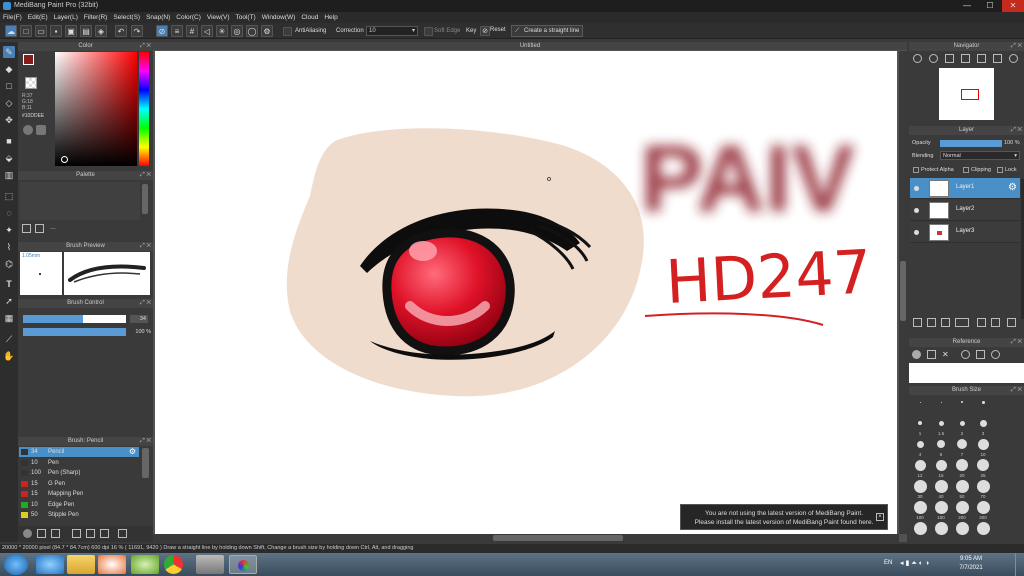 The height and width of the screenshot is (576, 1024). What do you see at coordinates (547, 31) in the screenshot?
I see `straight-line-button: ⟋ Create a straight line` at bounding box center [547, 31].